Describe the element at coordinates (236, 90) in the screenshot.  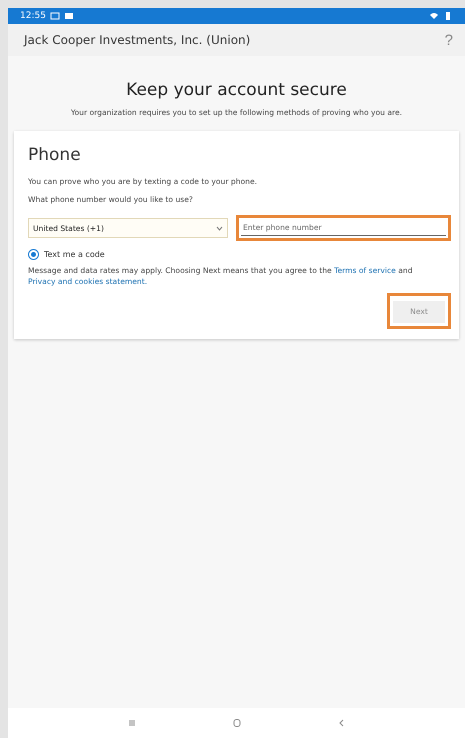
I see `page-heading: Keep your account secure` at that location.